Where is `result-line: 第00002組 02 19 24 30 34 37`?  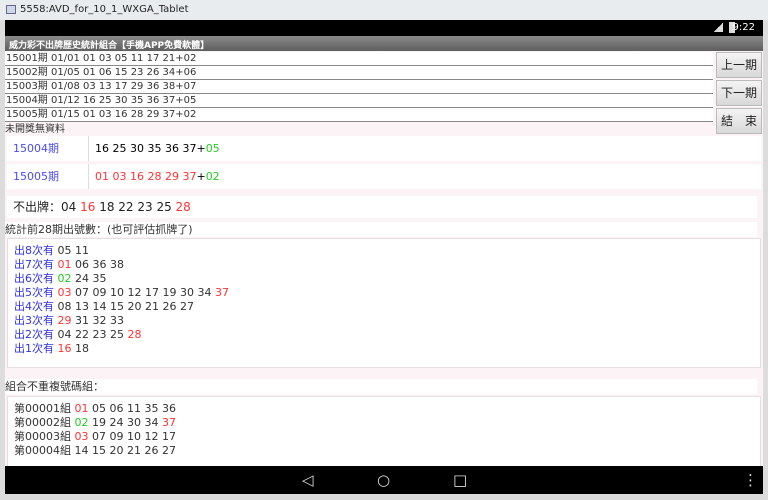
result-line: 第00002組 02 19 24 30 34 37 is located at coordinates (387, 423).